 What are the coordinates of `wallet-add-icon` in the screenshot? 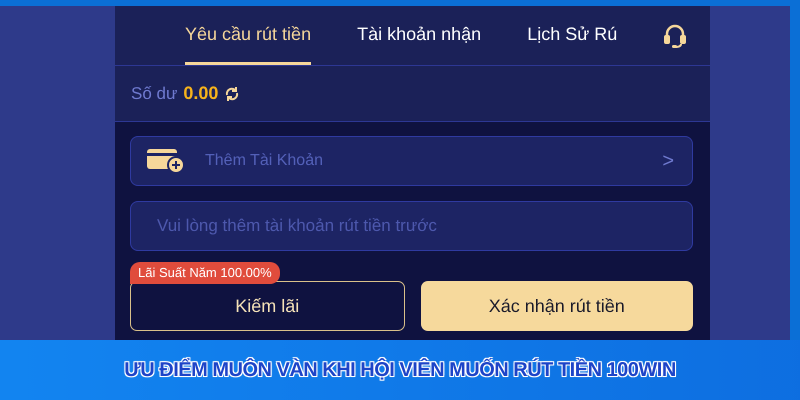 It's located at (166, 161).